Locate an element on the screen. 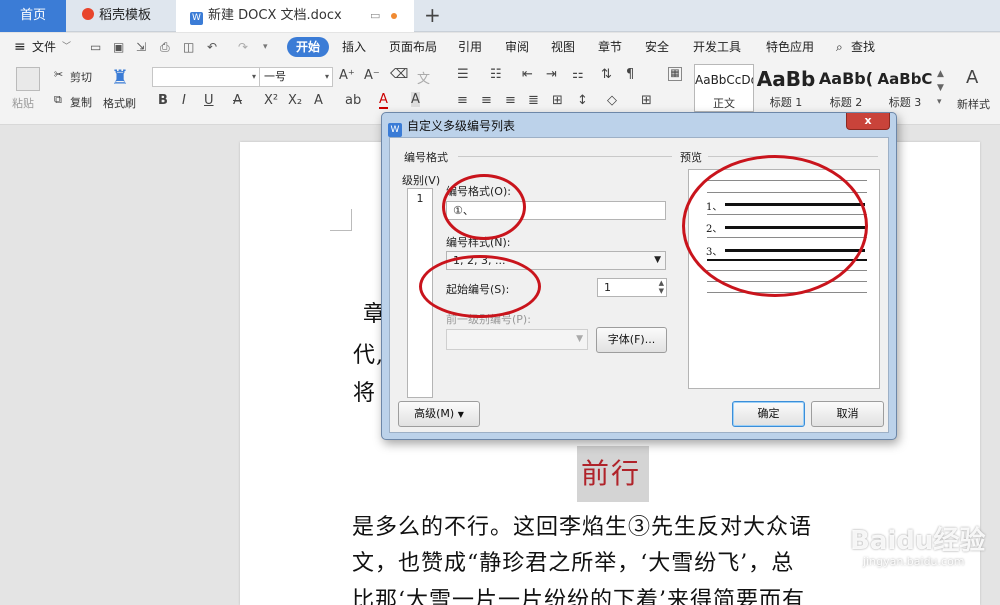 The width and height of the screenshot is (1000, 605). format-painter-icon: ♜ is located at coordinates (120, 77).